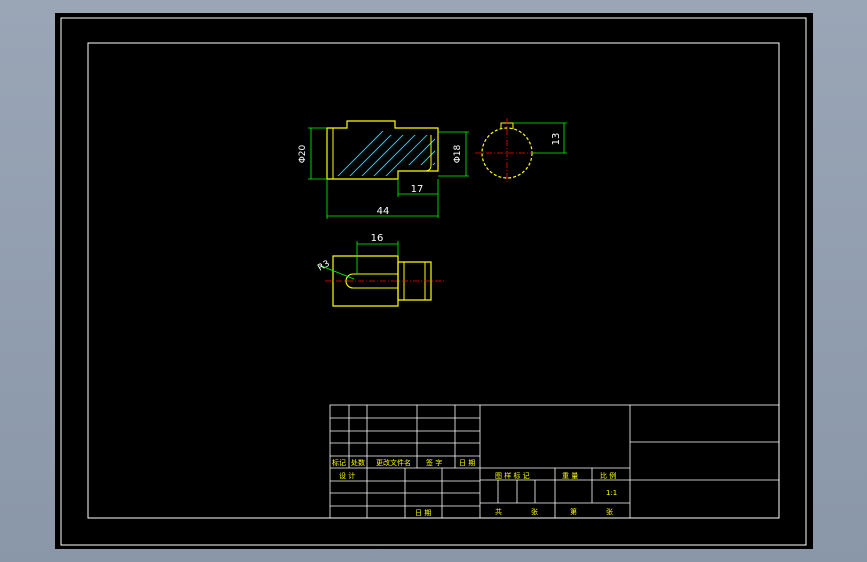 This screenshot has height=562, width=867. I want to click on tb-scale: 比 例, so click(608, 475).